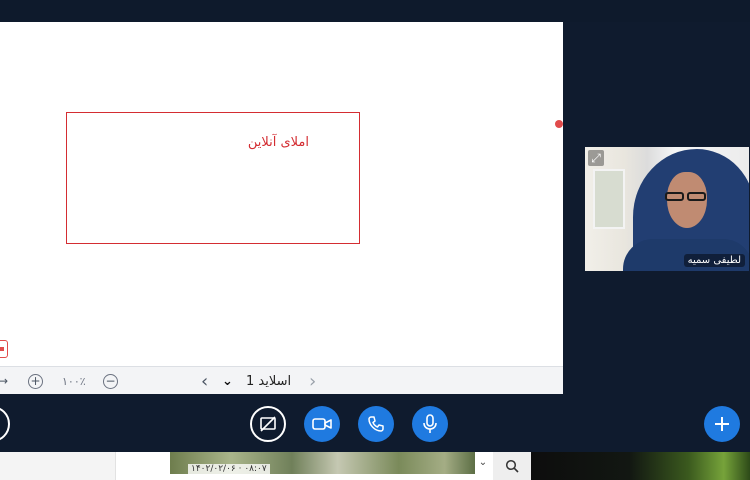 This screenshot has width=750, height=480. I want to click on background-panel-mid, so click(142, 466).